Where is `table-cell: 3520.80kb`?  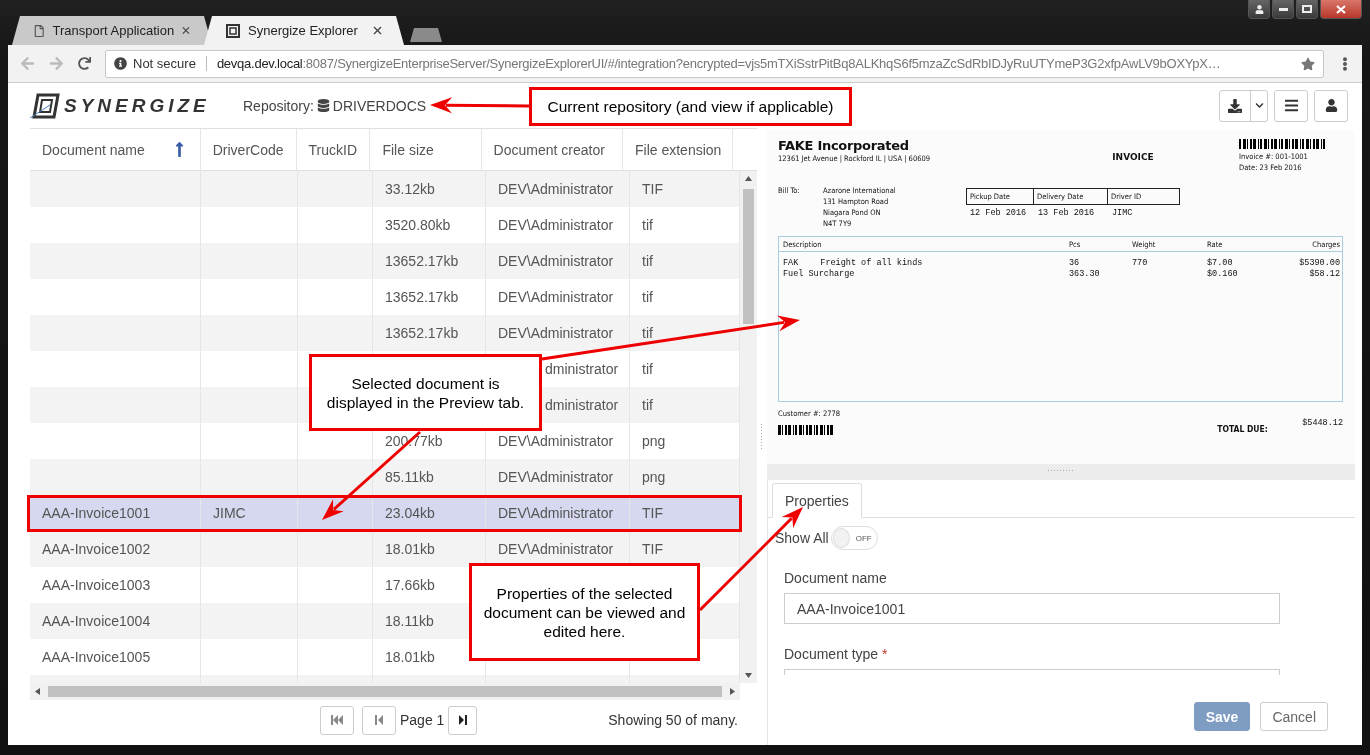
table-cell: 3520.80kb is located at coordinates (418, 225).